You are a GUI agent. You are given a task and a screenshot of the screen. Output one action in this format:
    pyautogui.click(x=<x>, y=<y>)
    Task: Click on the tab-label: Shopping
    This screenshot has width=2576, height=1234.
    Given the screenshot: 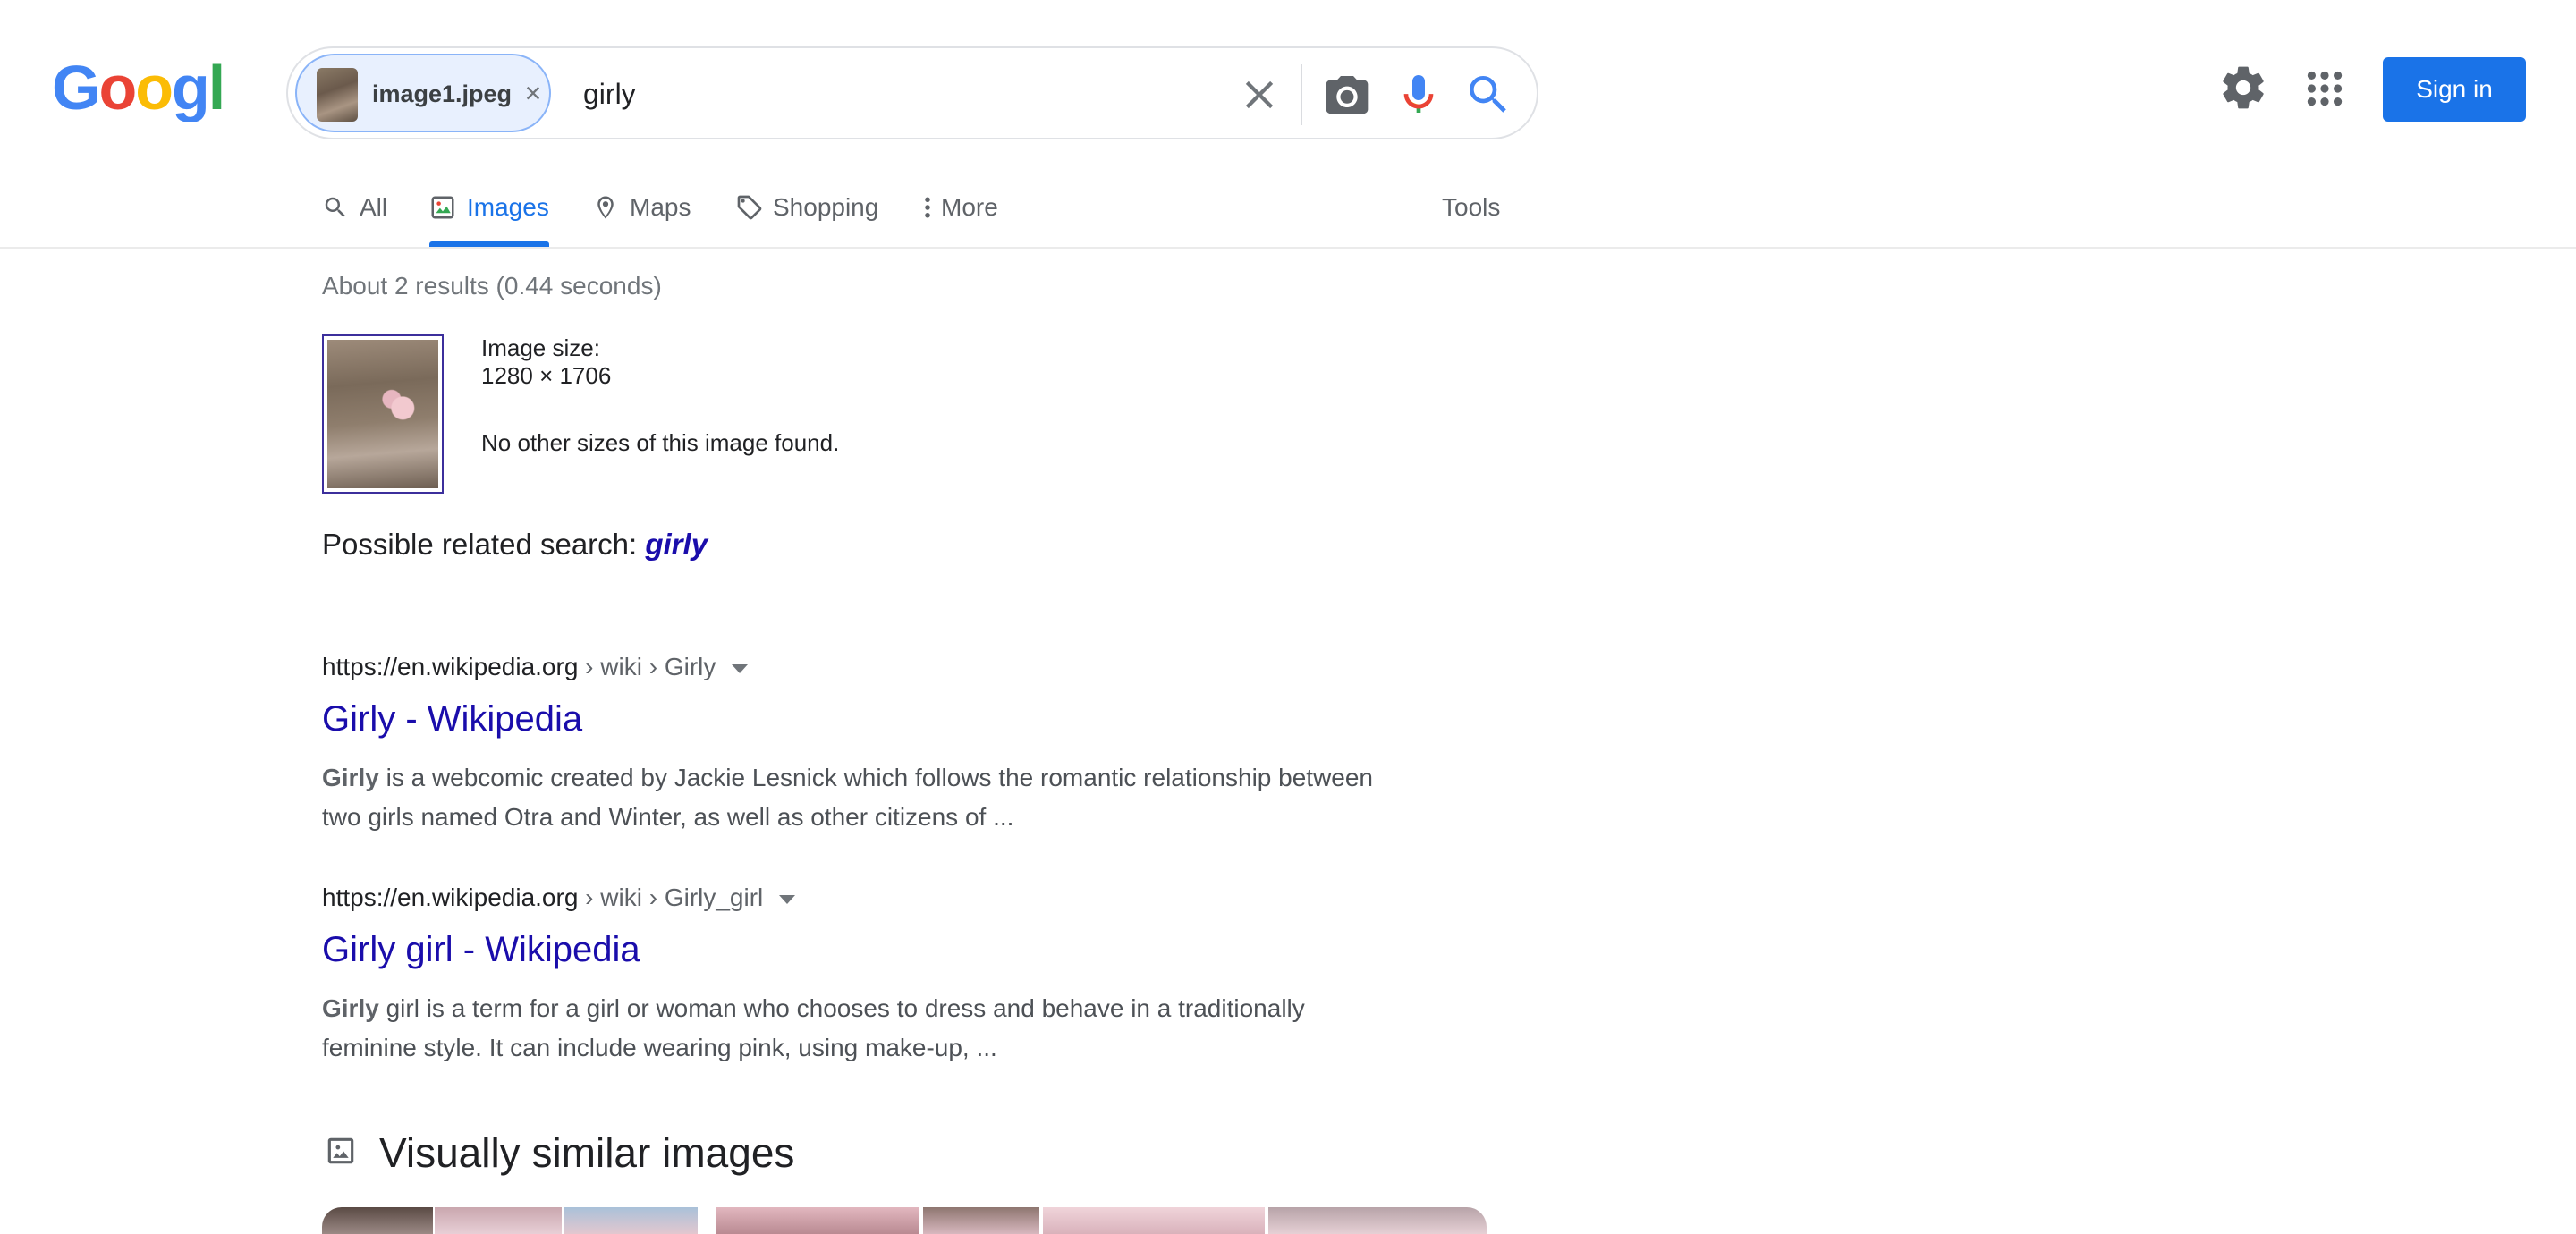 What is the action you would take?
    pyautogui.click(x=826, y=207)
    